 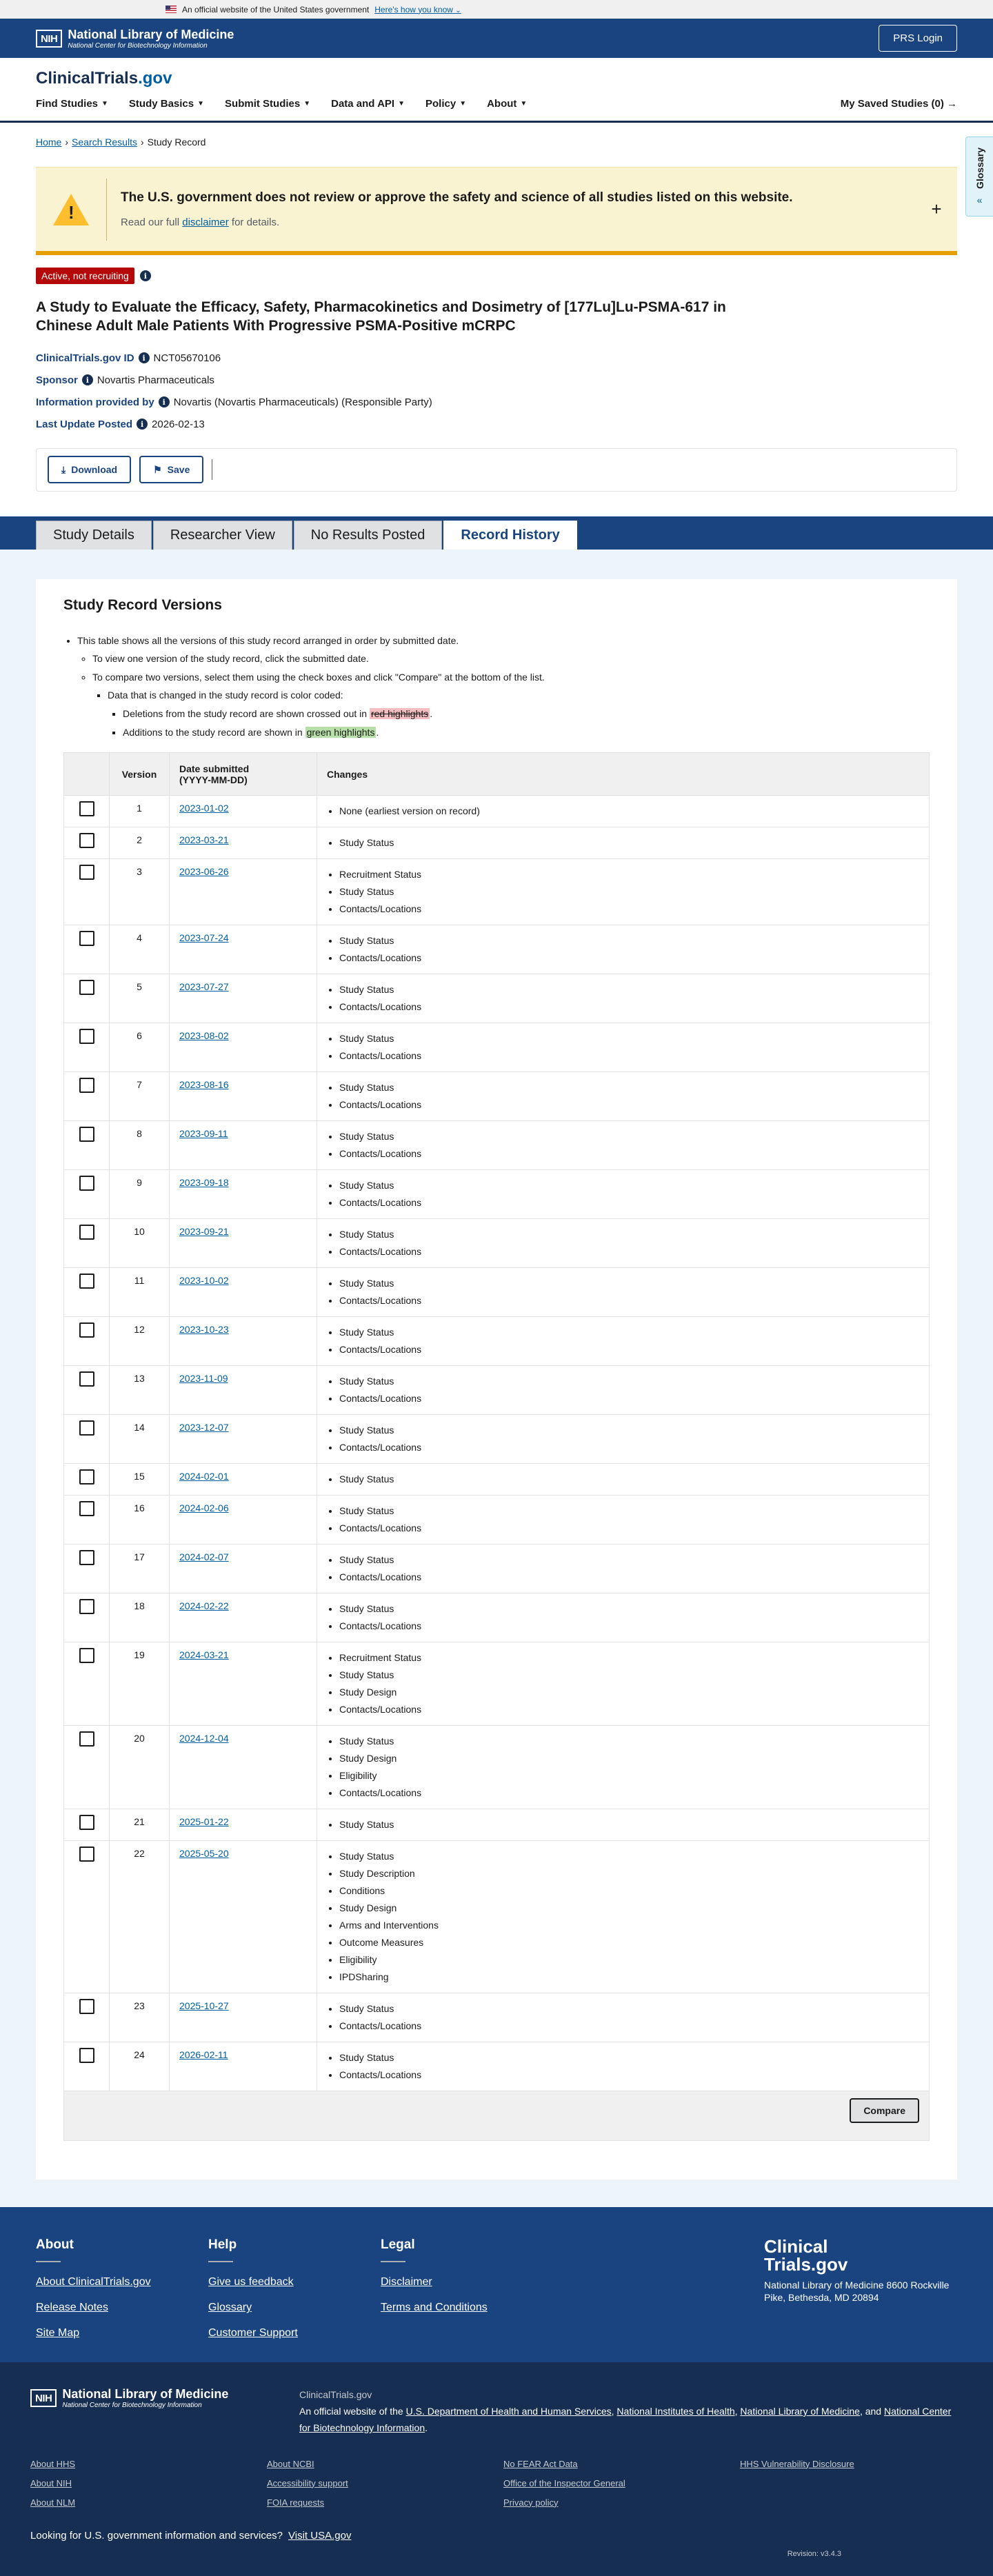 I want to click on footer-link: Release Notes, so click(x=122, y=2308).